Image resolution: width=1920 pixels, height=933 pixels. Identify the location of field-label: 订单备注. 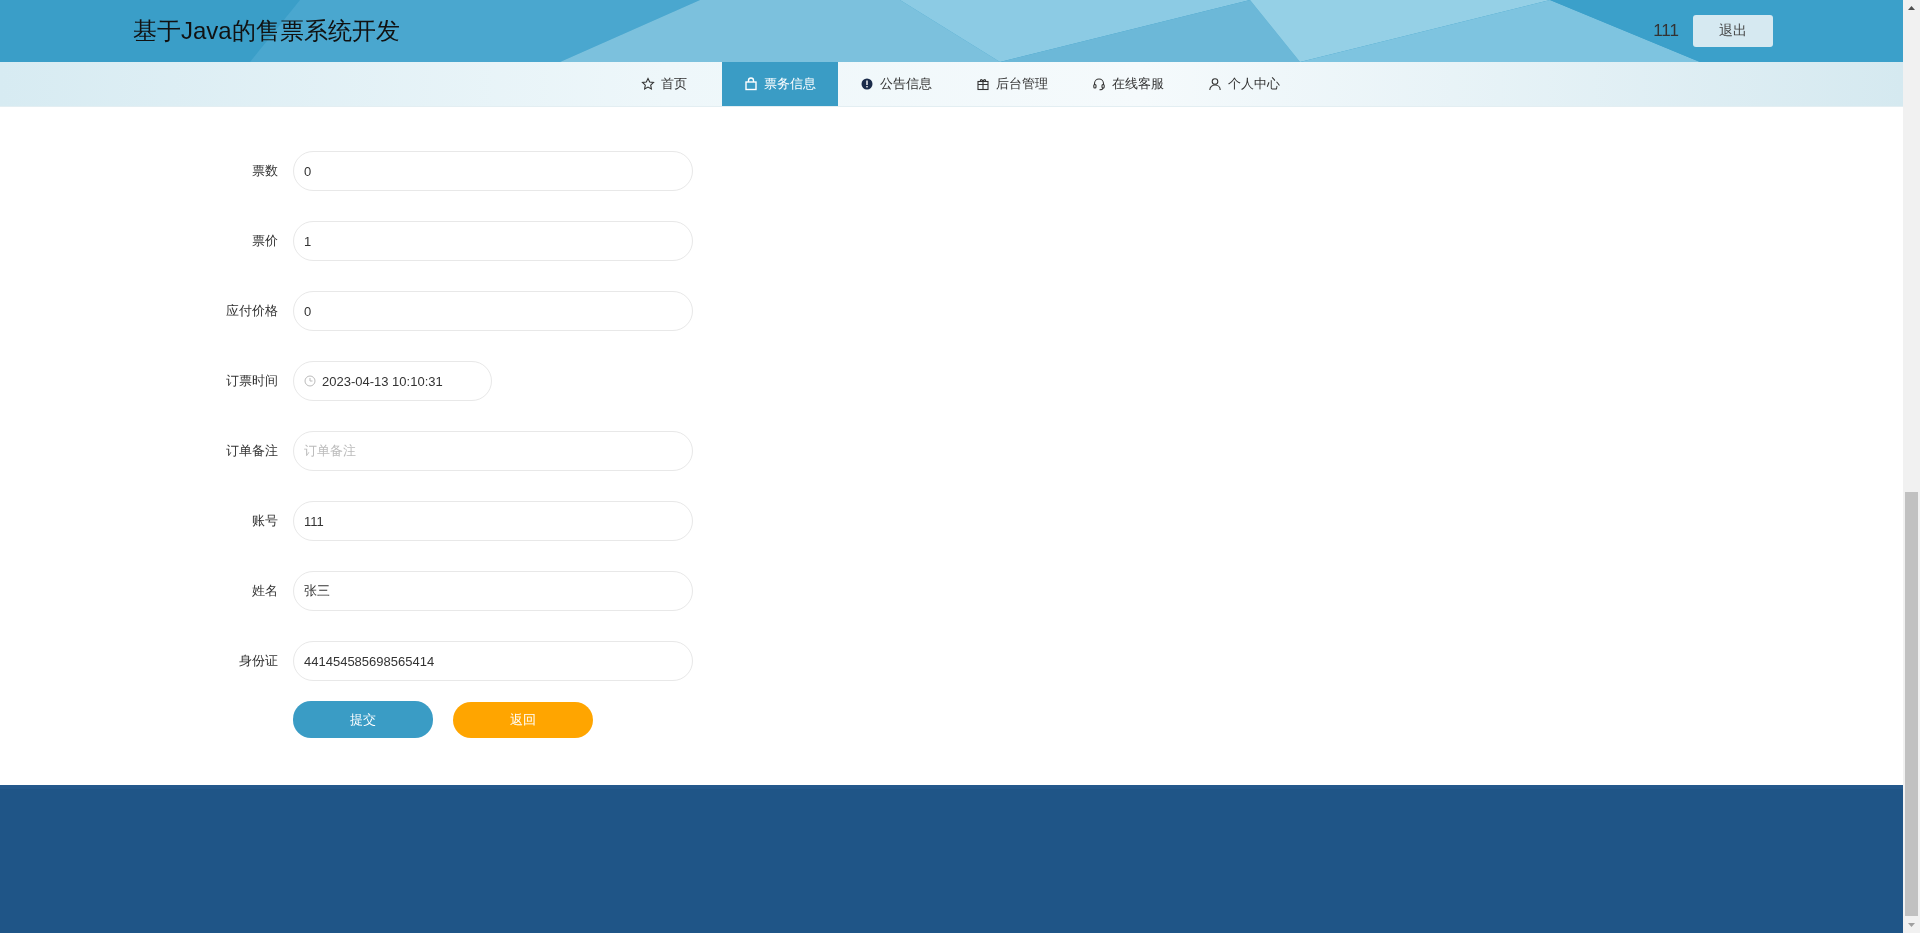
(252, 451).